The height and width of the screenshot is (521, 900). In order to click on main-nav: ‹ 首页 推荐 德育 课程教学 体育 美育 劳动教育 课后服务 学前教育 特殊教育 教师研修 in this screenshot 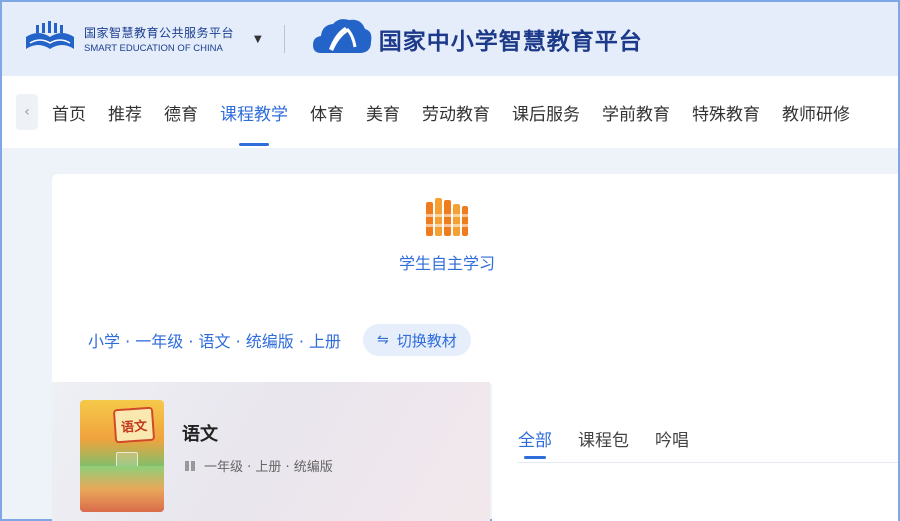, I will do `click(450, 112)`.